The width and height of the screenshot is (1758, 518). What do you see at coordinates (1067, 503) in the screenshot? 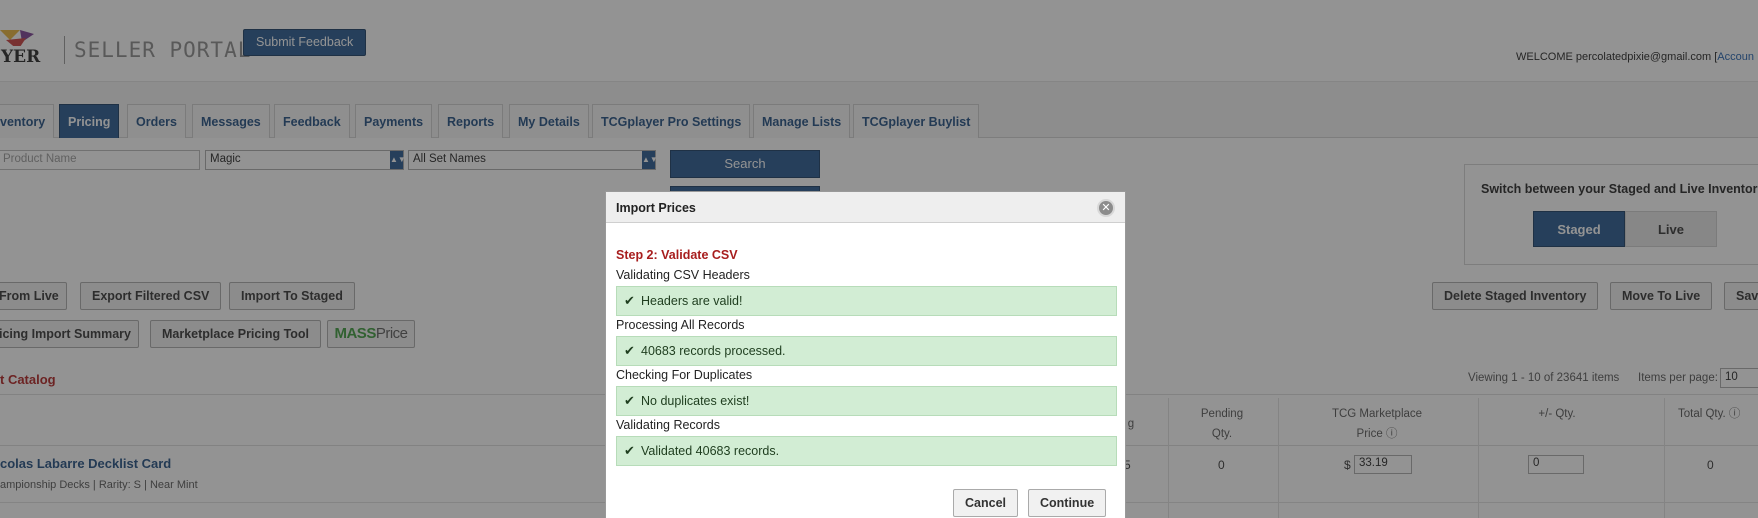
I see `continue-button: Continue` at bounding box center [1067, 503].